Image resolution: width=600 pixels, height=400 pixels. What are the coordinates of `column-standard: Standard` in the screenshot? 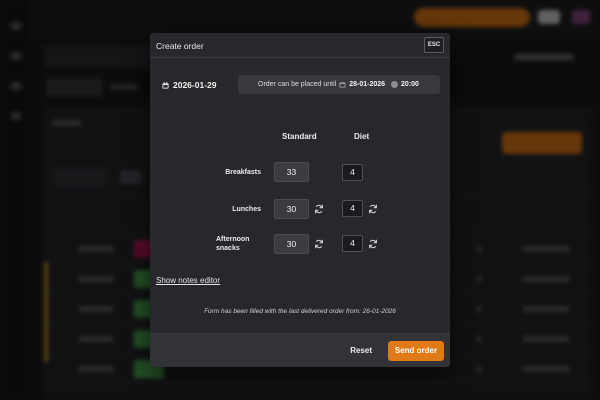 It's located at (299, 136).